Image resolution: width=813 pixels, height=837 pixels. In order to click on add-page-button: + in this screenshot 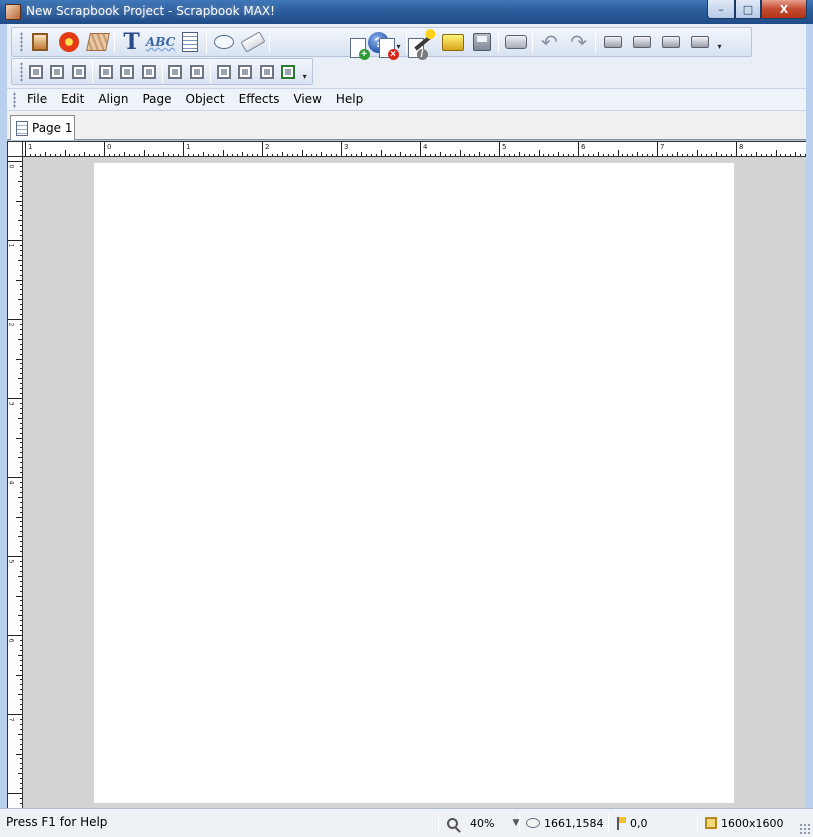, I will do `click(322, 45)`.